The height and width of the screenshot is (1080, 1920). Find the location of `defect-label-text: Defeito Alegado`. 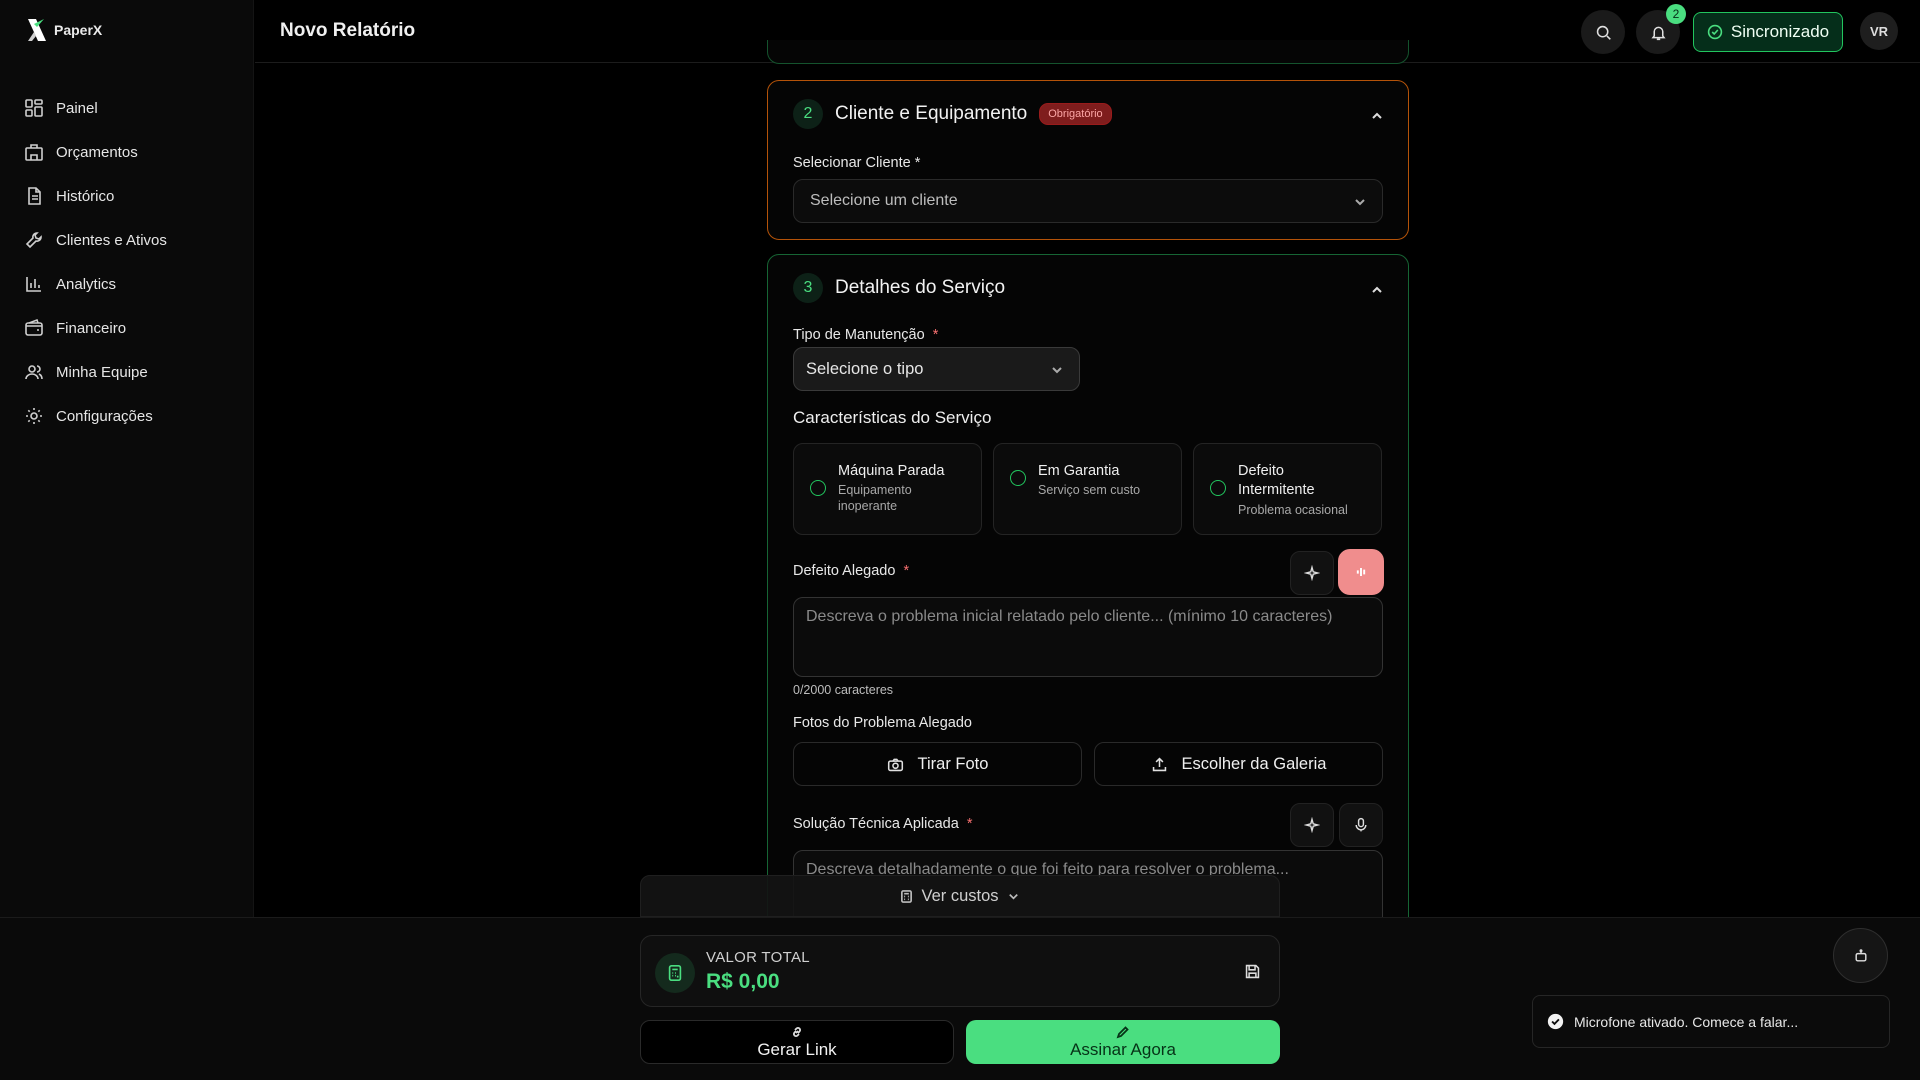

defect-label-text: Defeito Alegado is located at coordinates (844, 571).